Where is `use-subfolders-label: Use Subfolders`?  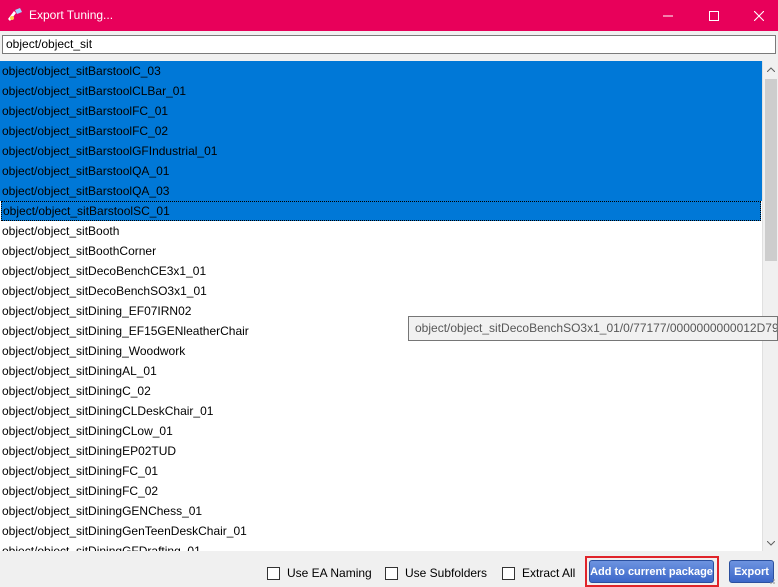 use-subfolders-label: Use Subfolders is located at coordinates (446, 573).